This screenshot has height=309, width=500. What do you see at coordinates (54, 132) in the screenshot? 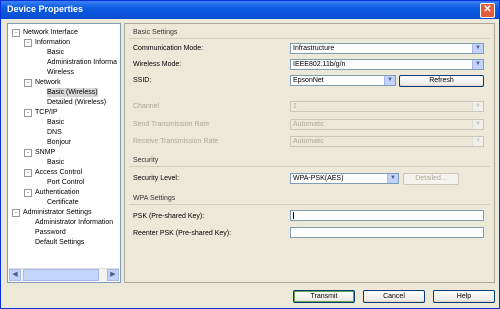
I see `tree-item-label: DNS` at bounding box center [54, 132].